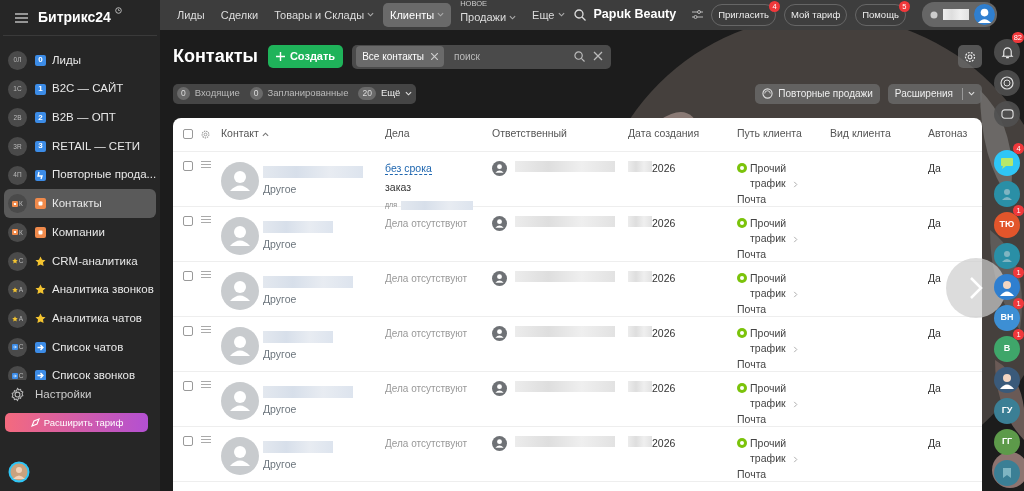  What do you see at coordinates (698, 15) in the screenshot?
I see `sliders-icon` at bounding box center [698, 15].